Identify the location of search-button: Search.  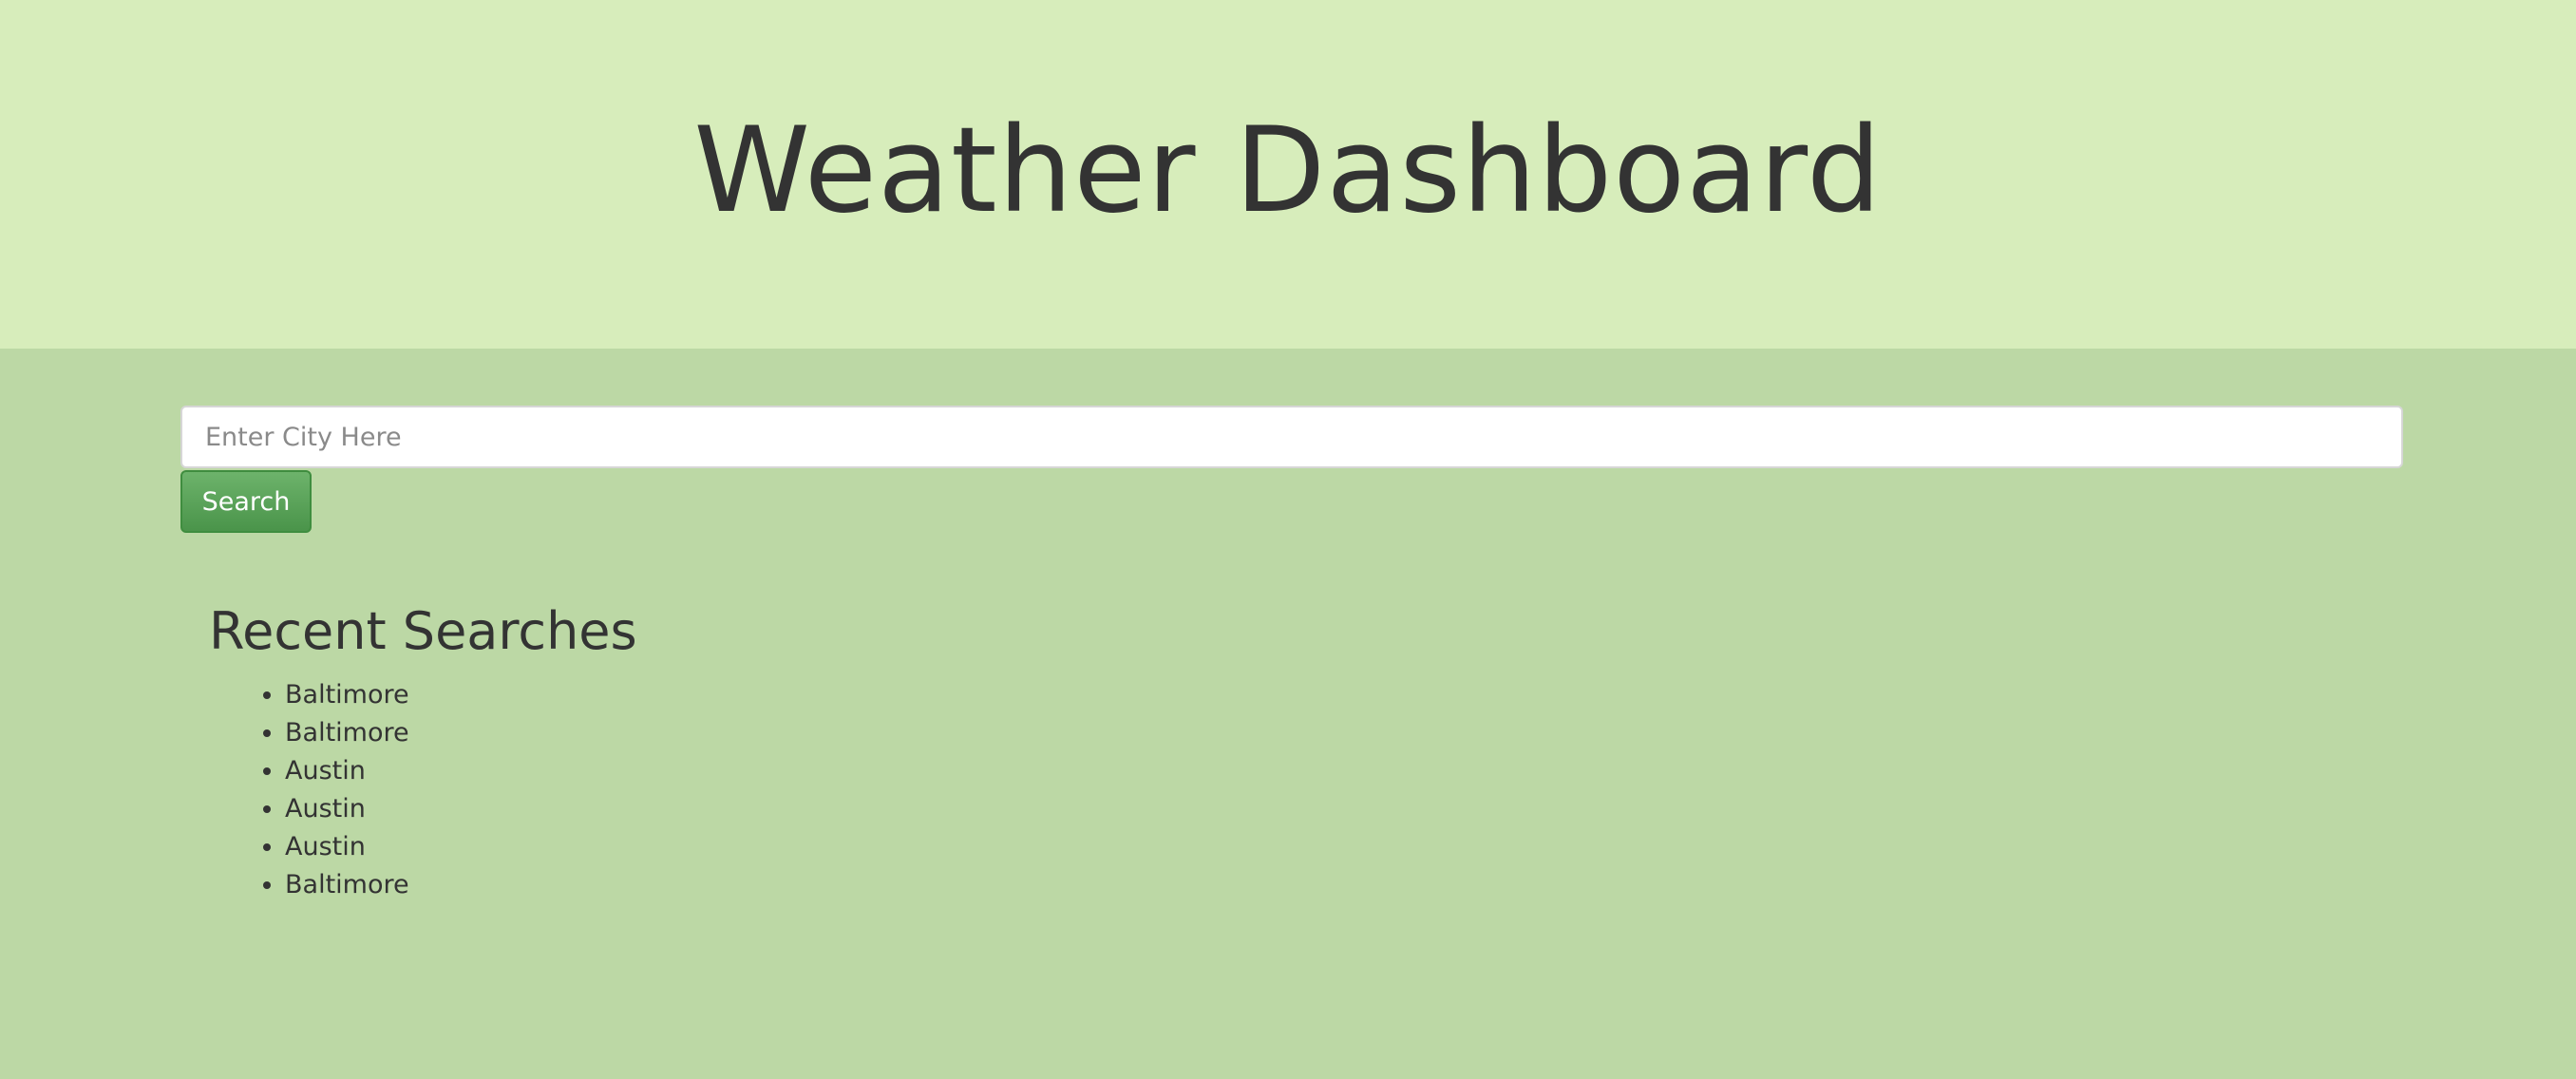
(246, 502).